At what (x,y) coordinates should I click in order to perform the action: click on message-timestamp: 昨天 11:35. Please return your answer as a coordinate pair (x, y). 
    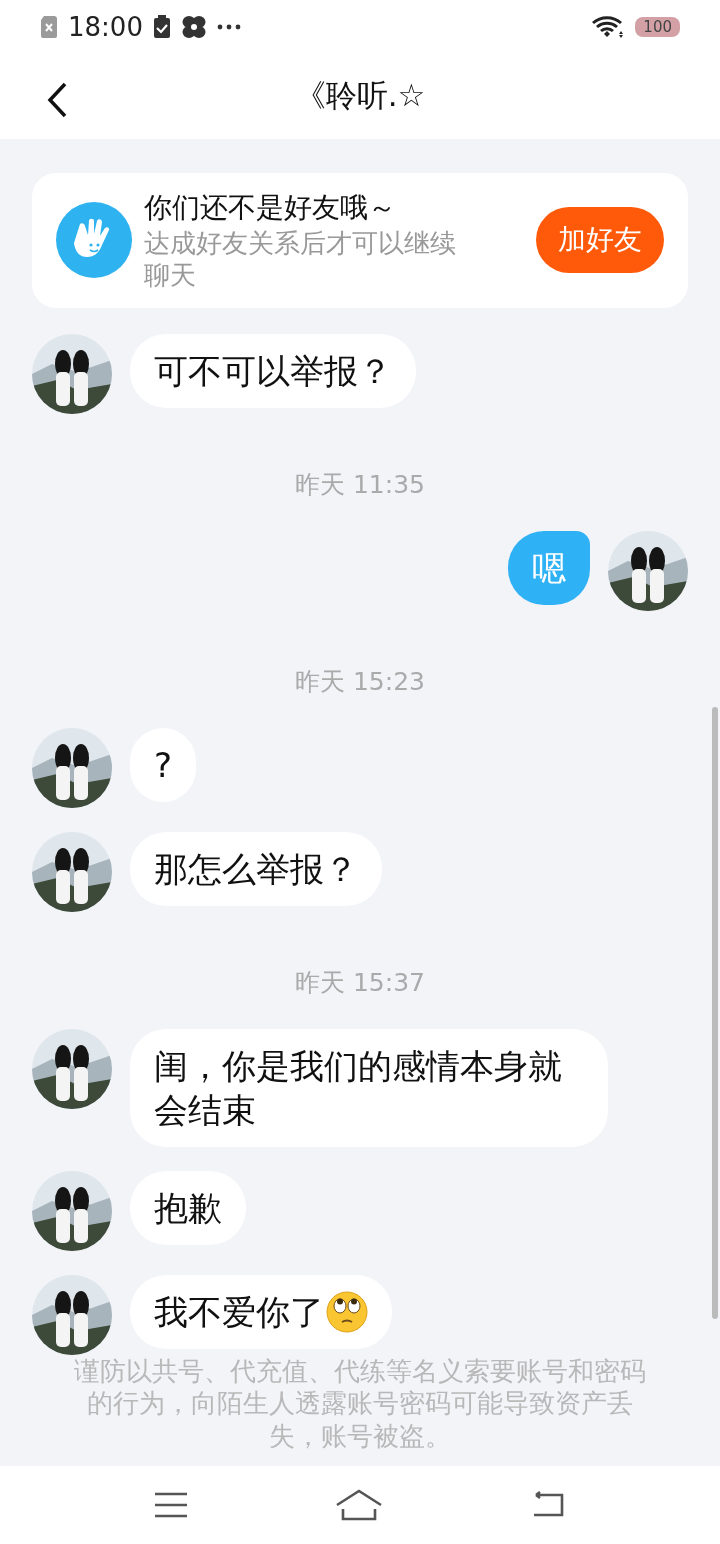
    Looking at the image, I should click on (360, 484).